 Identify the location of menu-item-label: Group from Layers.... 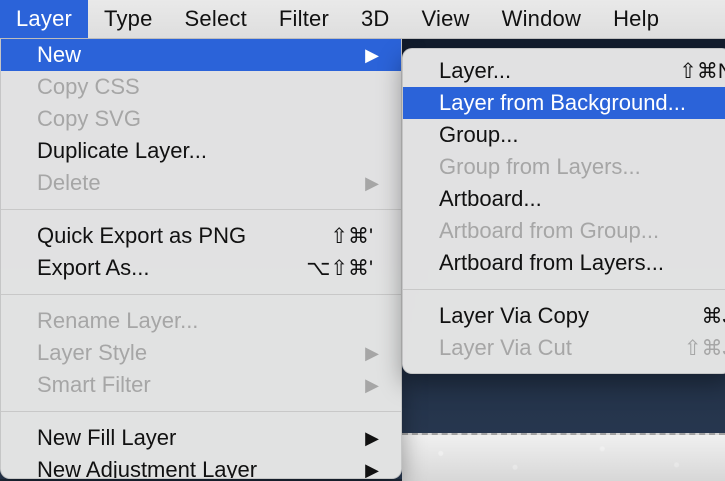
(540, 167).